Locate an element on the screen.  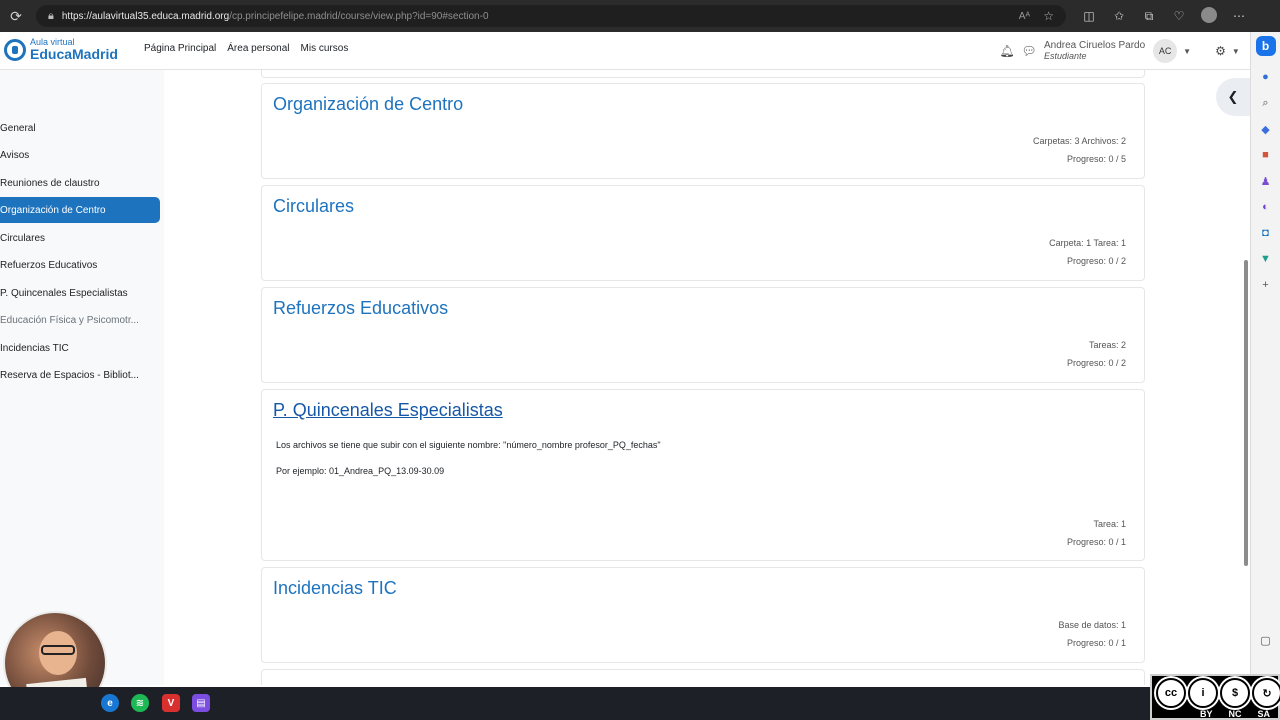
license-label-by: BY is located at coordinates (1206, 714).